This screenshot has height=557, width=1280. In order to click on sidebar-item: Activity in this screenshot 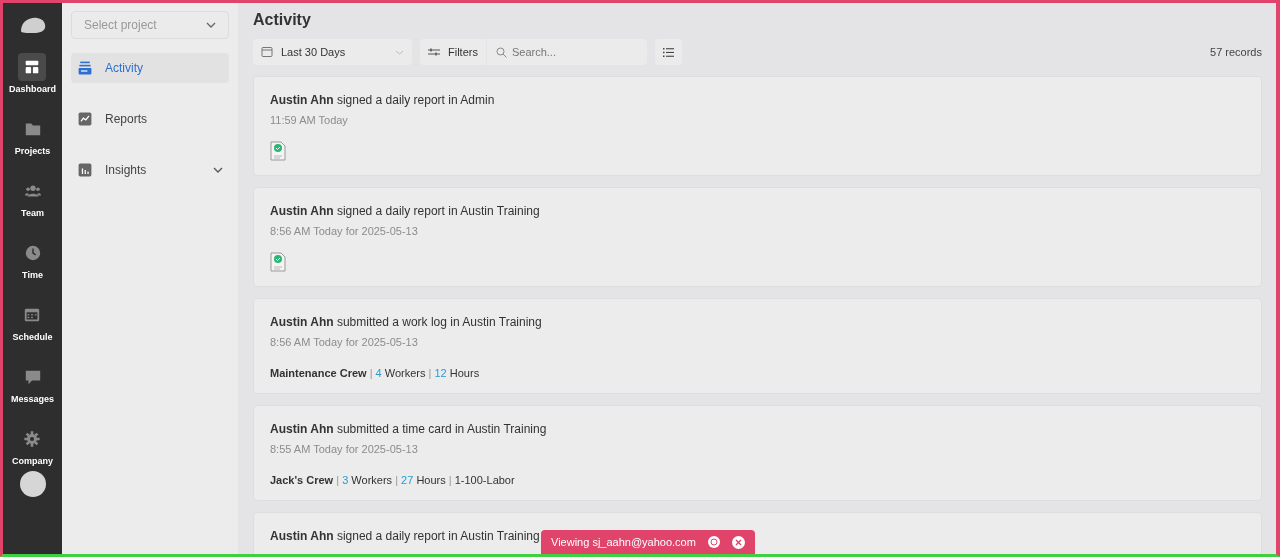, I will do `click(150, 68)`.